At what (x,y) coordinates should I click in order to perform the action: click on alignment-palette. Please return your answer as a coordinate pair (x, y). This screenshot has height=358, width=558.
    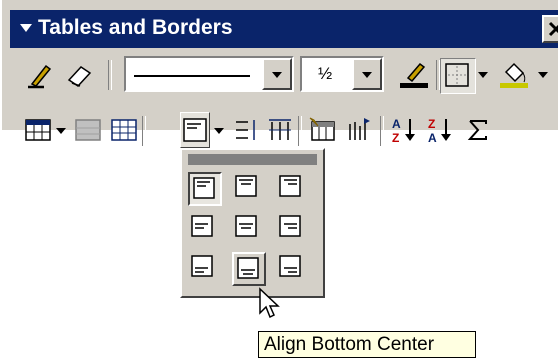
    Looking at the image, I should click on (252, 223).